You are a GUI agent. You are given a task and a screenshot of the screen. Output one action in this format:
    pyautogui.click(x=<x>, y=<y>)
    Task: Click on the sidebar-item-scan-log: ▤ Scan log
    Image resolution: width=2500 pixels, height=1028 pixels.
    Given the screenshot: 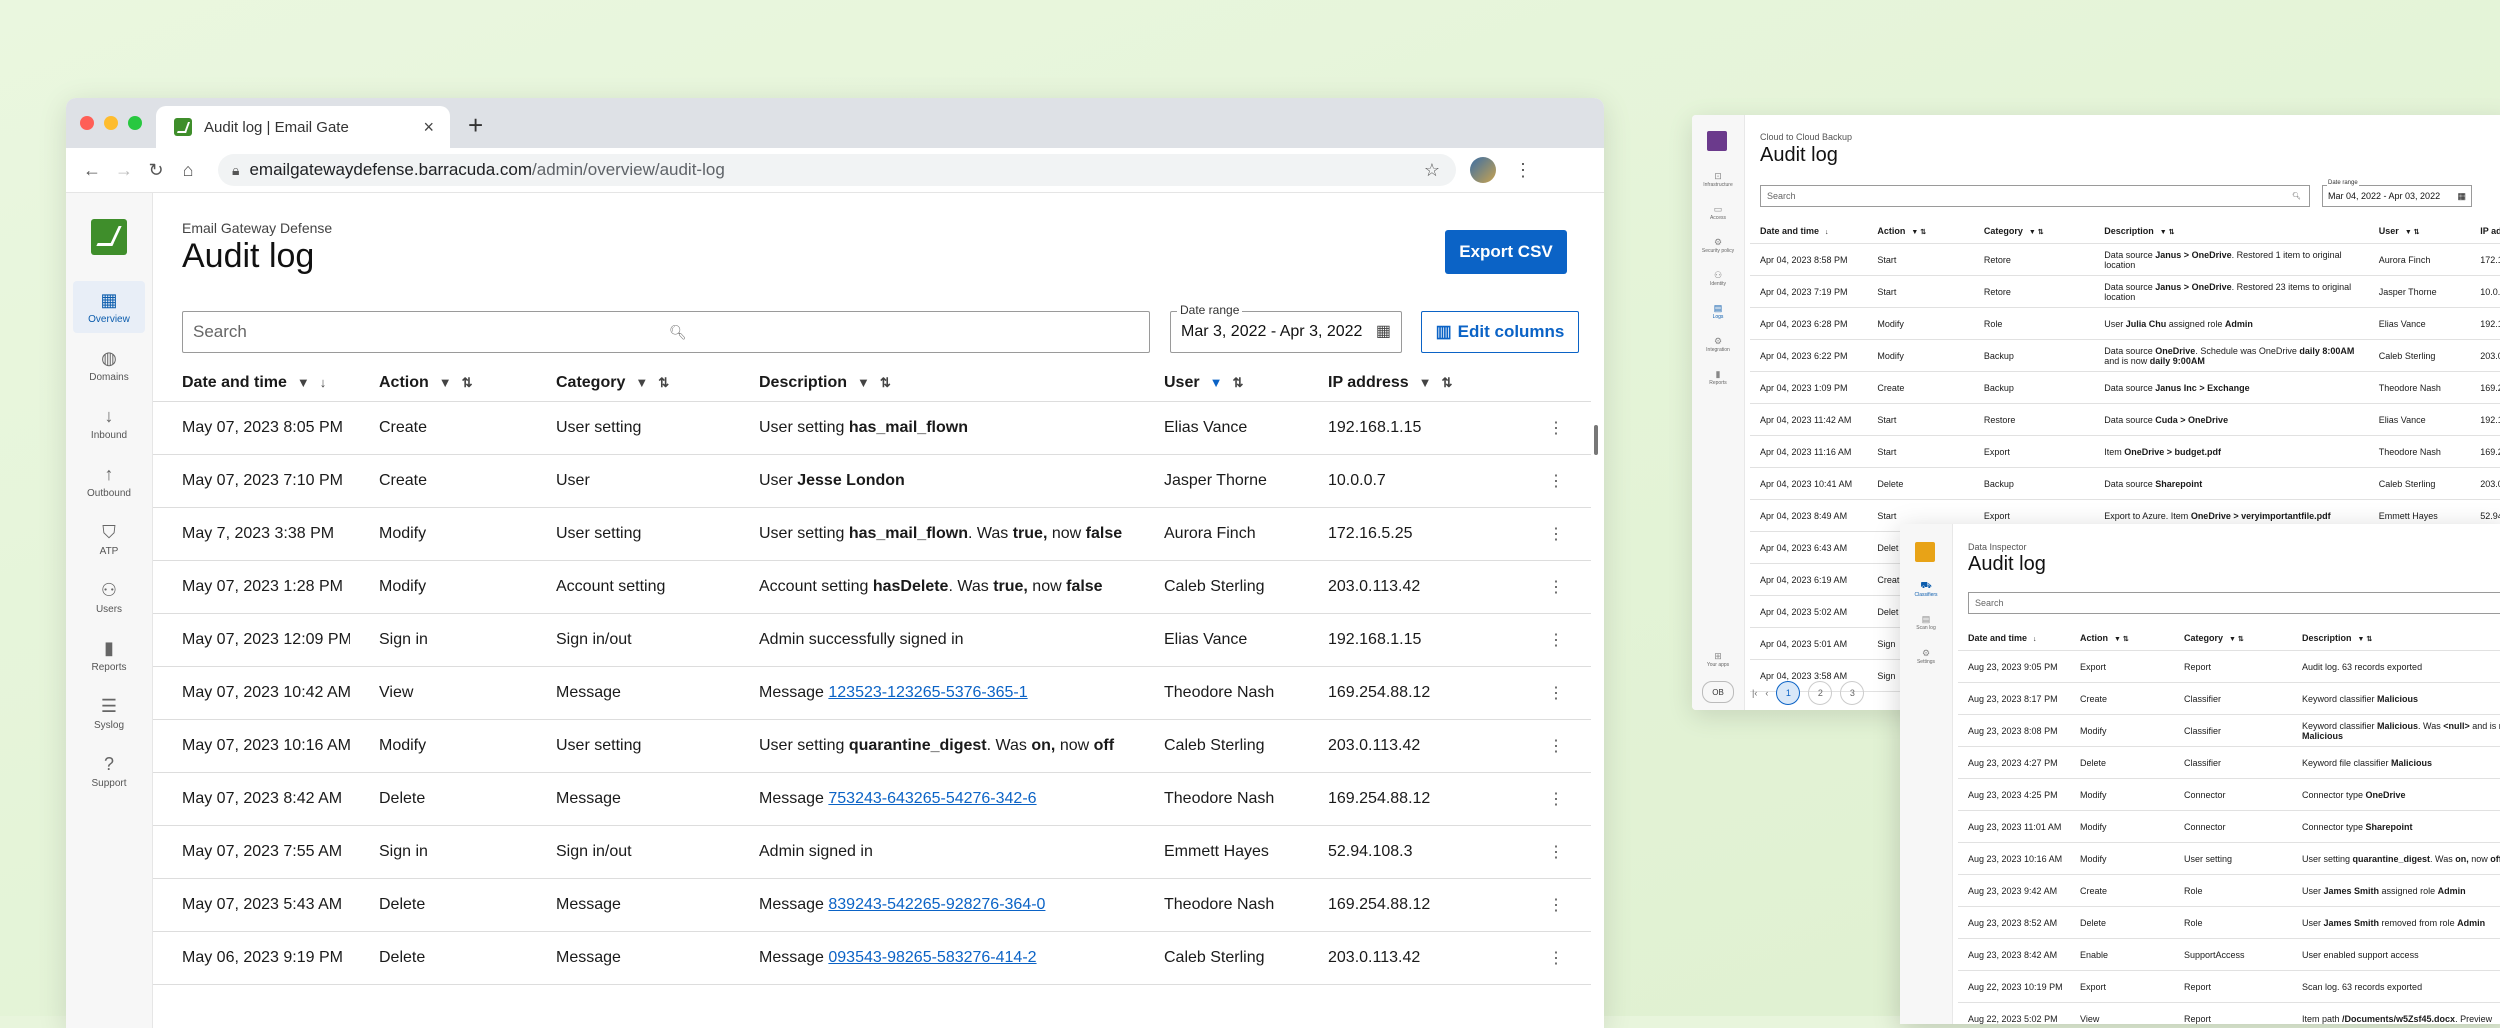 What is the action you would take?
    pyautogui.click(x=1926, y=622)
    